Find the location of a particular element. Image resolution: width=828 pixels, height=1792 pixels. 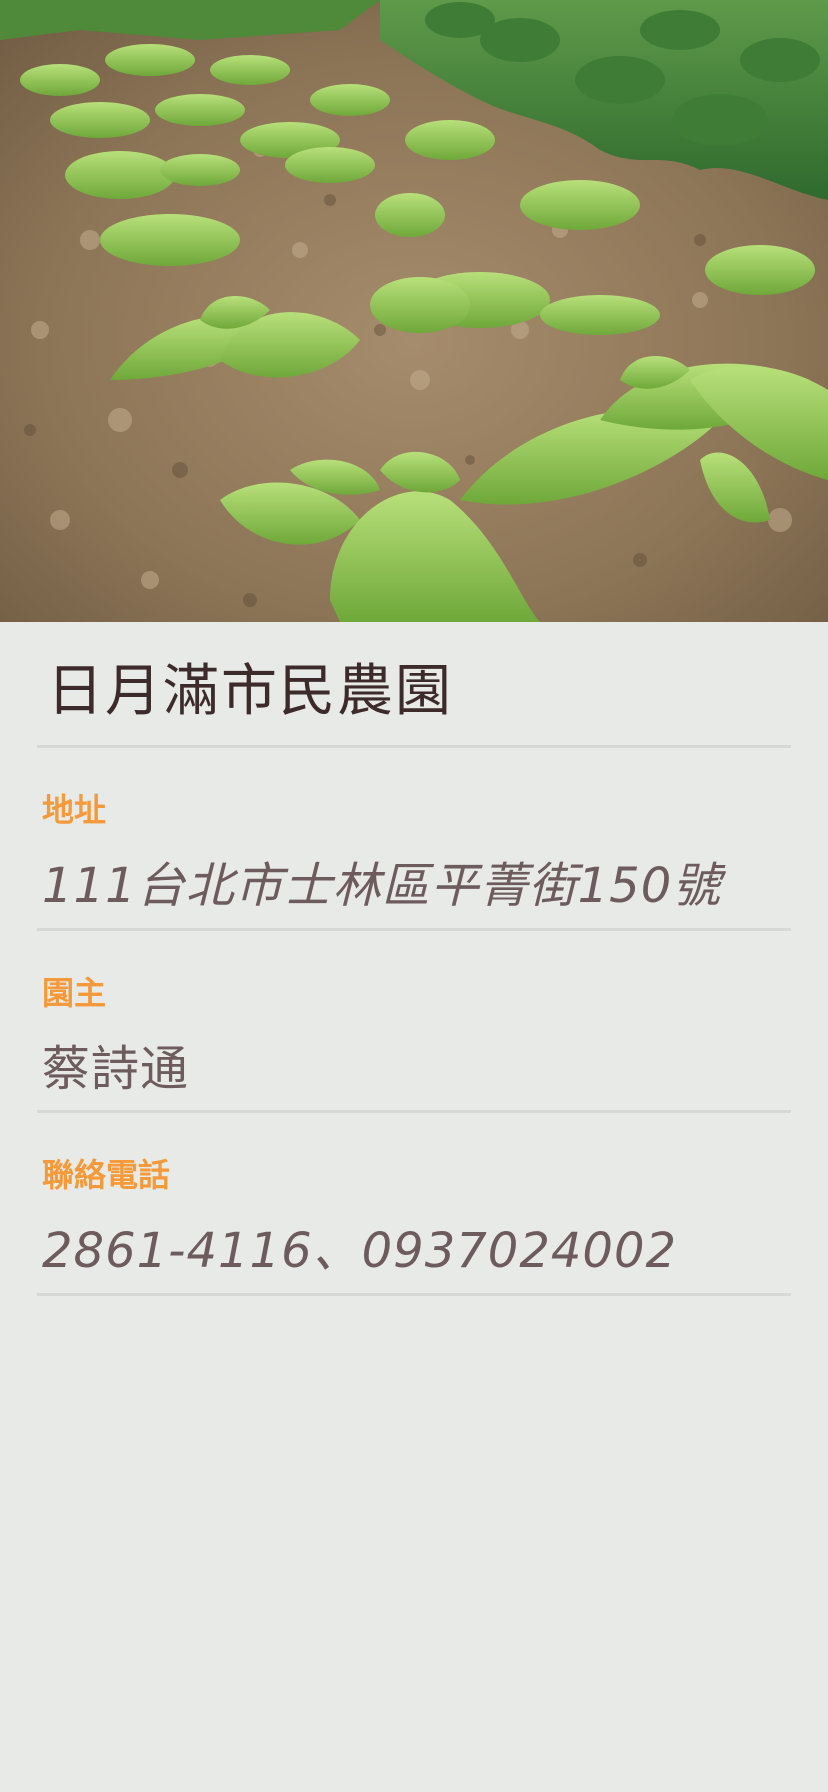

phone-label: 聯絡電話 is located at coordinates (106, 1175).